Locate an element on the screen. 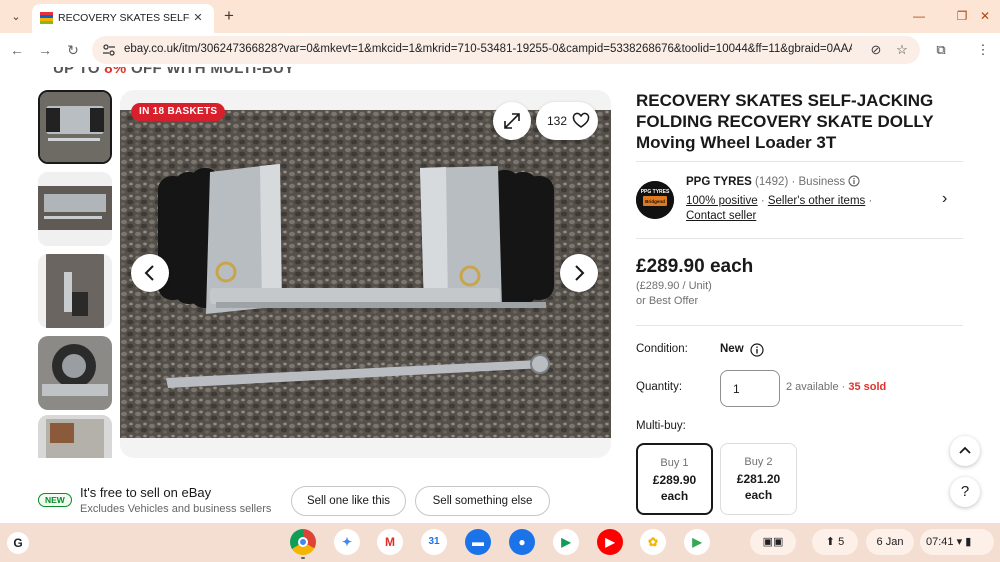  svg-text: PPG TYRES is located at coordinates (655, 192).